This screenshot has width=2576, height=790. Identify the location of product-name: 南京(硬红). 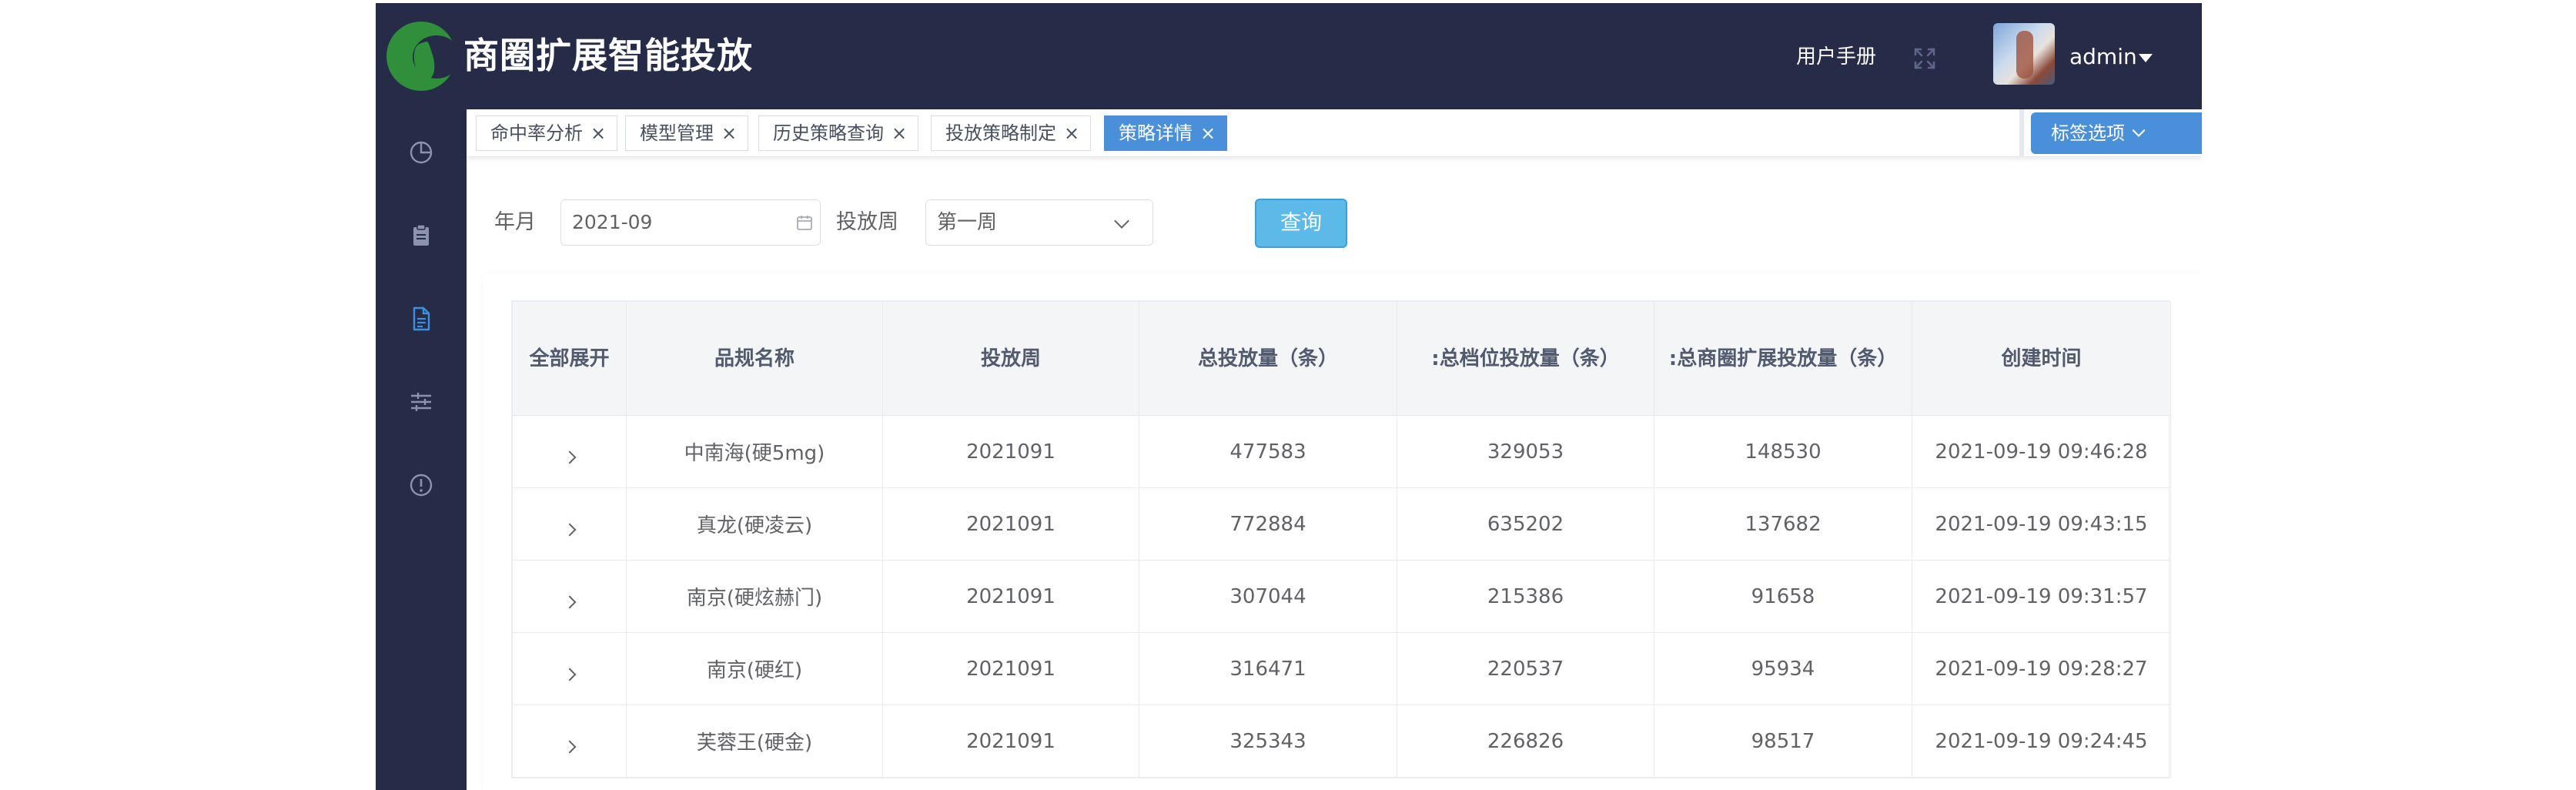
(754, 668).